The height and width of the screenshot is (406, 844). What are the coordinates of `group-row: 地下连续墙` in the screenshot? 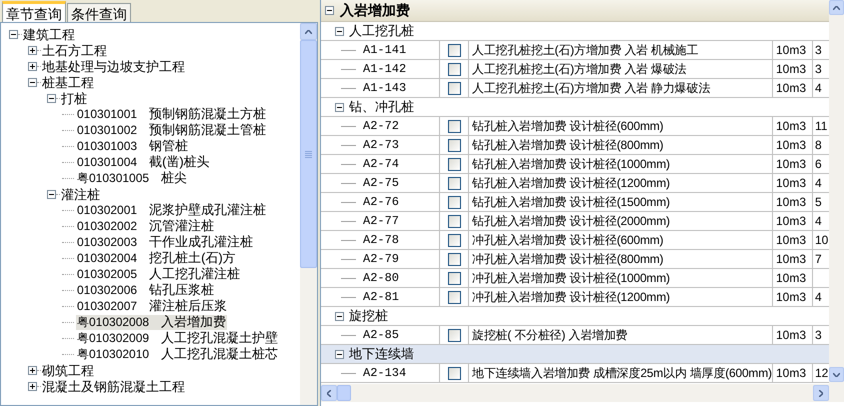 It's located at (575, 354).